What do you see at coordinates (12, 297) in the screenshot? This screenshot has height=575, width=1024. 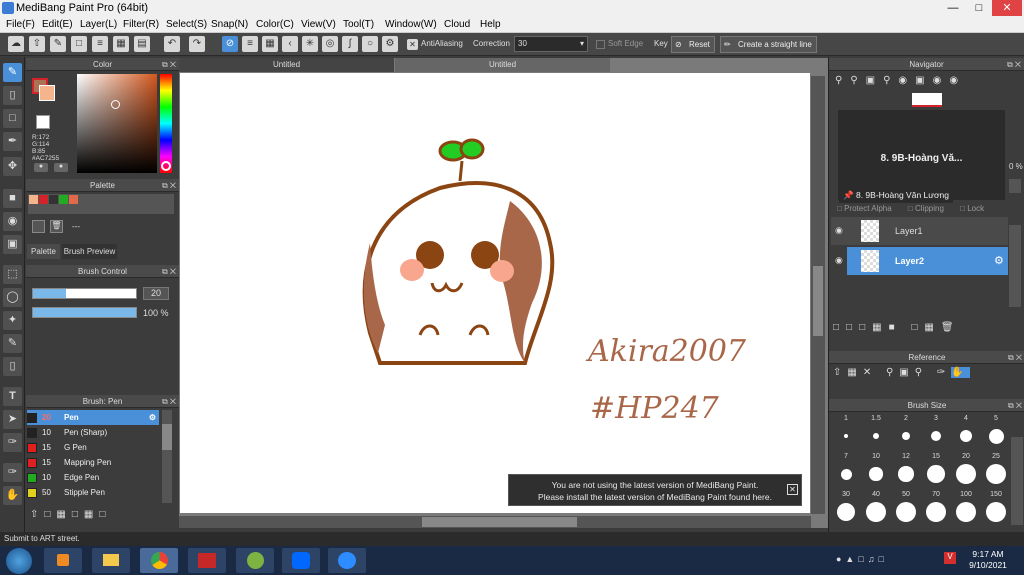 I see `lasso-tool-icon: ◯` at bounding box center [12, 297].